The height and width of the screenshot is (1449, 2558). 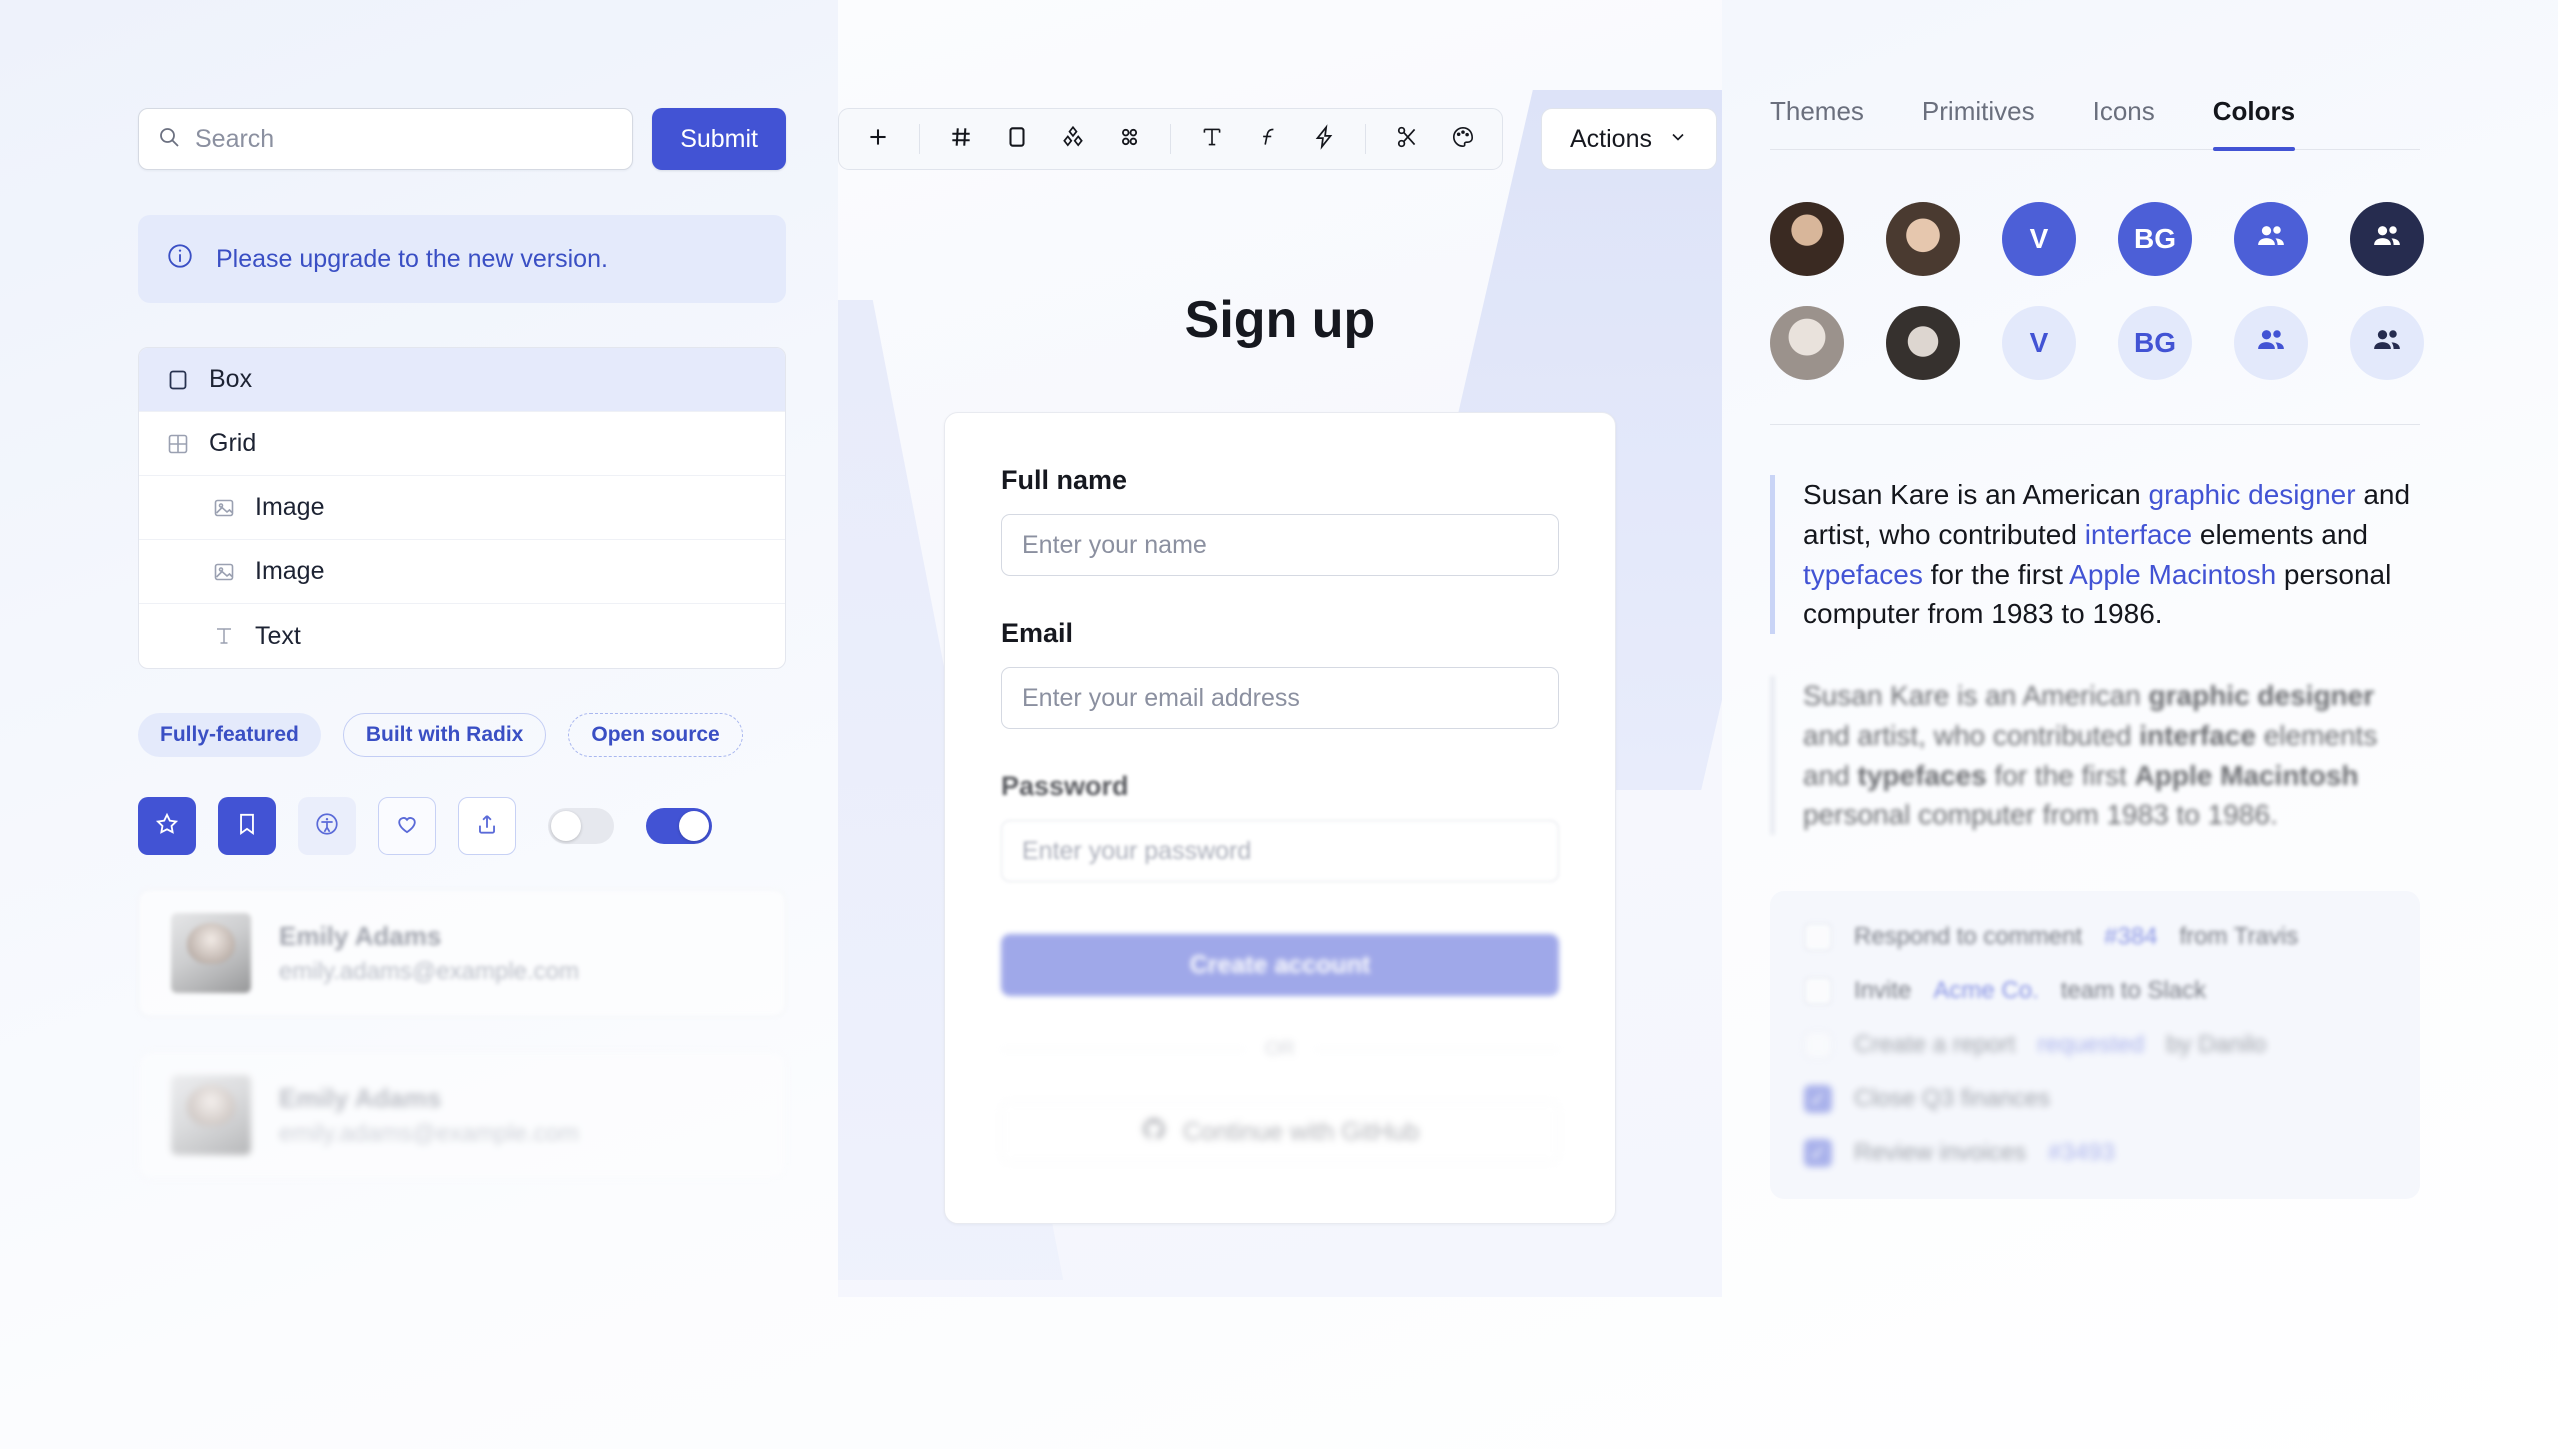 What do you see at coordinates (327, 826) in the screenshot?
I see `accessibility-icon-button` at bounding box center [327, 826].